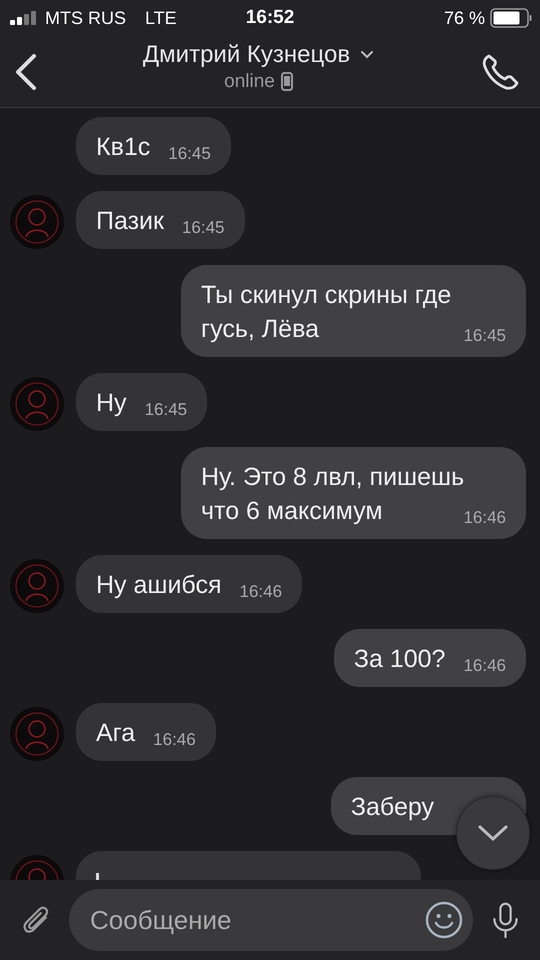  Describe the element at coordinates (464, 18) in the screenshot. I see `battery-percent: 76 %` at that location.